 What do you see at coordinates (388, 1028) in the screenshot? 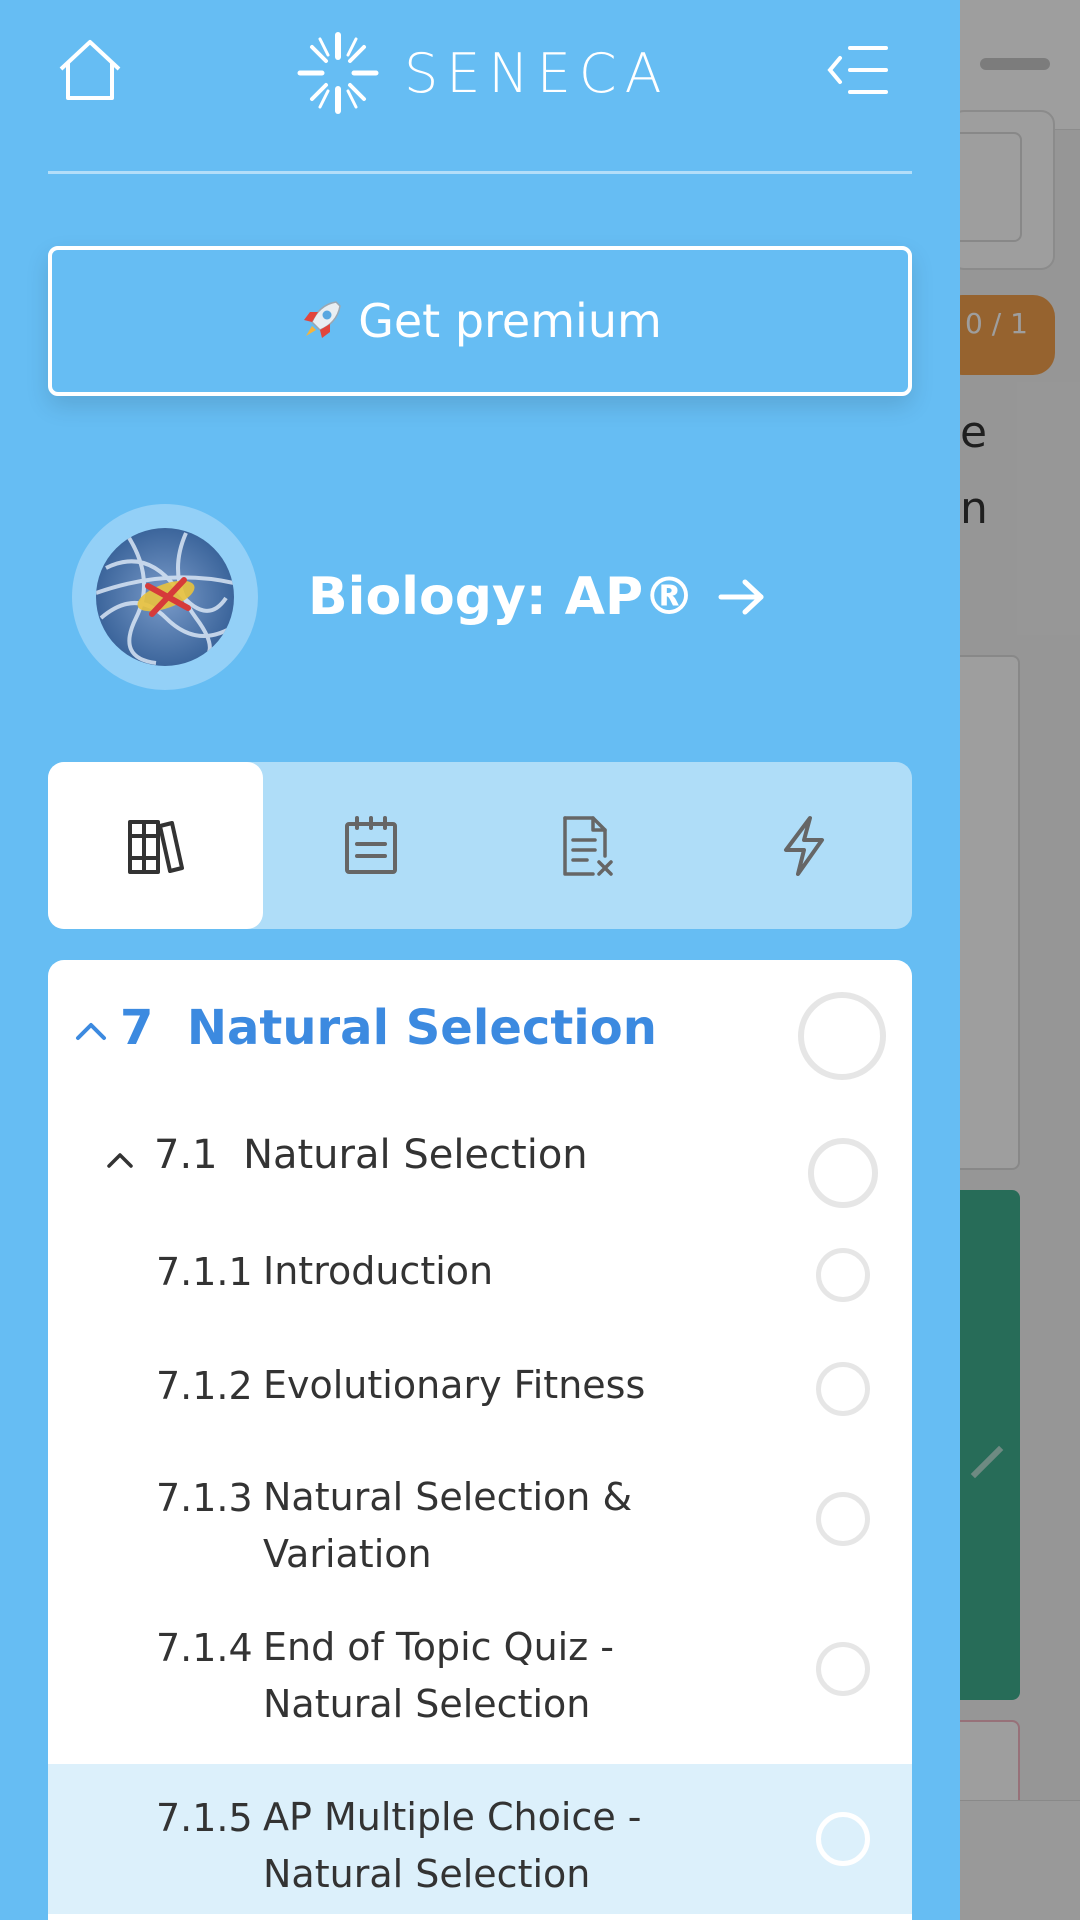
I see `topic-title: 7 Natural Selection` at bounding box center [388, 1028].